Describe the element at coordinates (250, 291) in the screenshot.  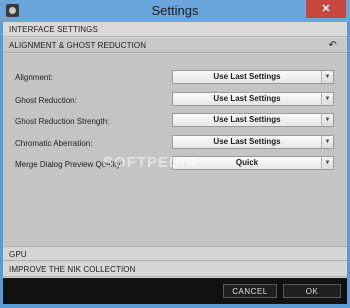
I see `cancel-button: CANCEL` at that location.